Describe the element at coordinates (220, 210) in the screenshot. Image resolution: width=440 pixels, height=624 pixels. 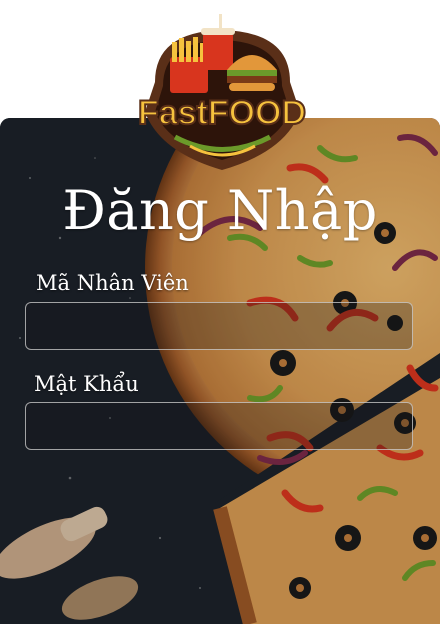
I see `login-title: Đăng Nhập` at that location.